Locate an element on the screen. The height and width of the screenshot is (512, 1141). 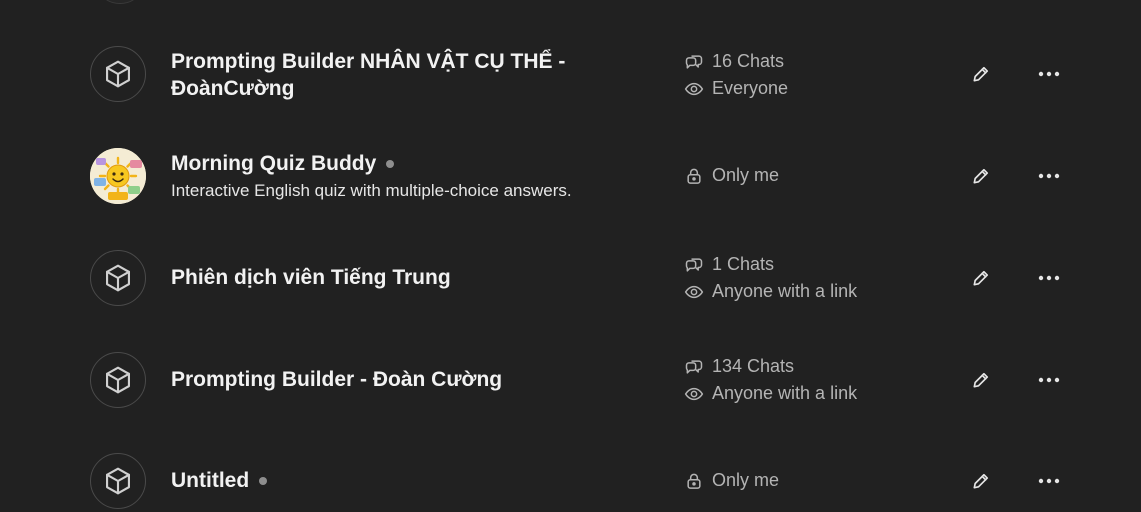
chats-count: 134 Chats is located at coordinates (814, 366).